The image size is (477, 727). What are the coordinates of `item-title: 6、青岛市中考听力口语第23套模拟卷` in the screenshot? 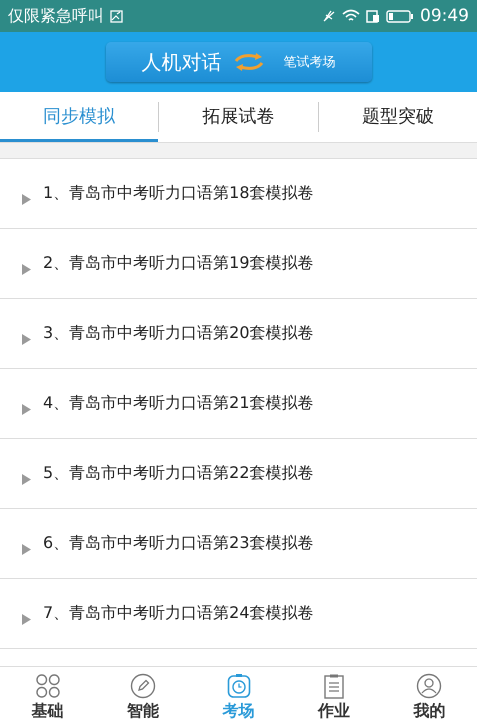 It's located at (178, 543).